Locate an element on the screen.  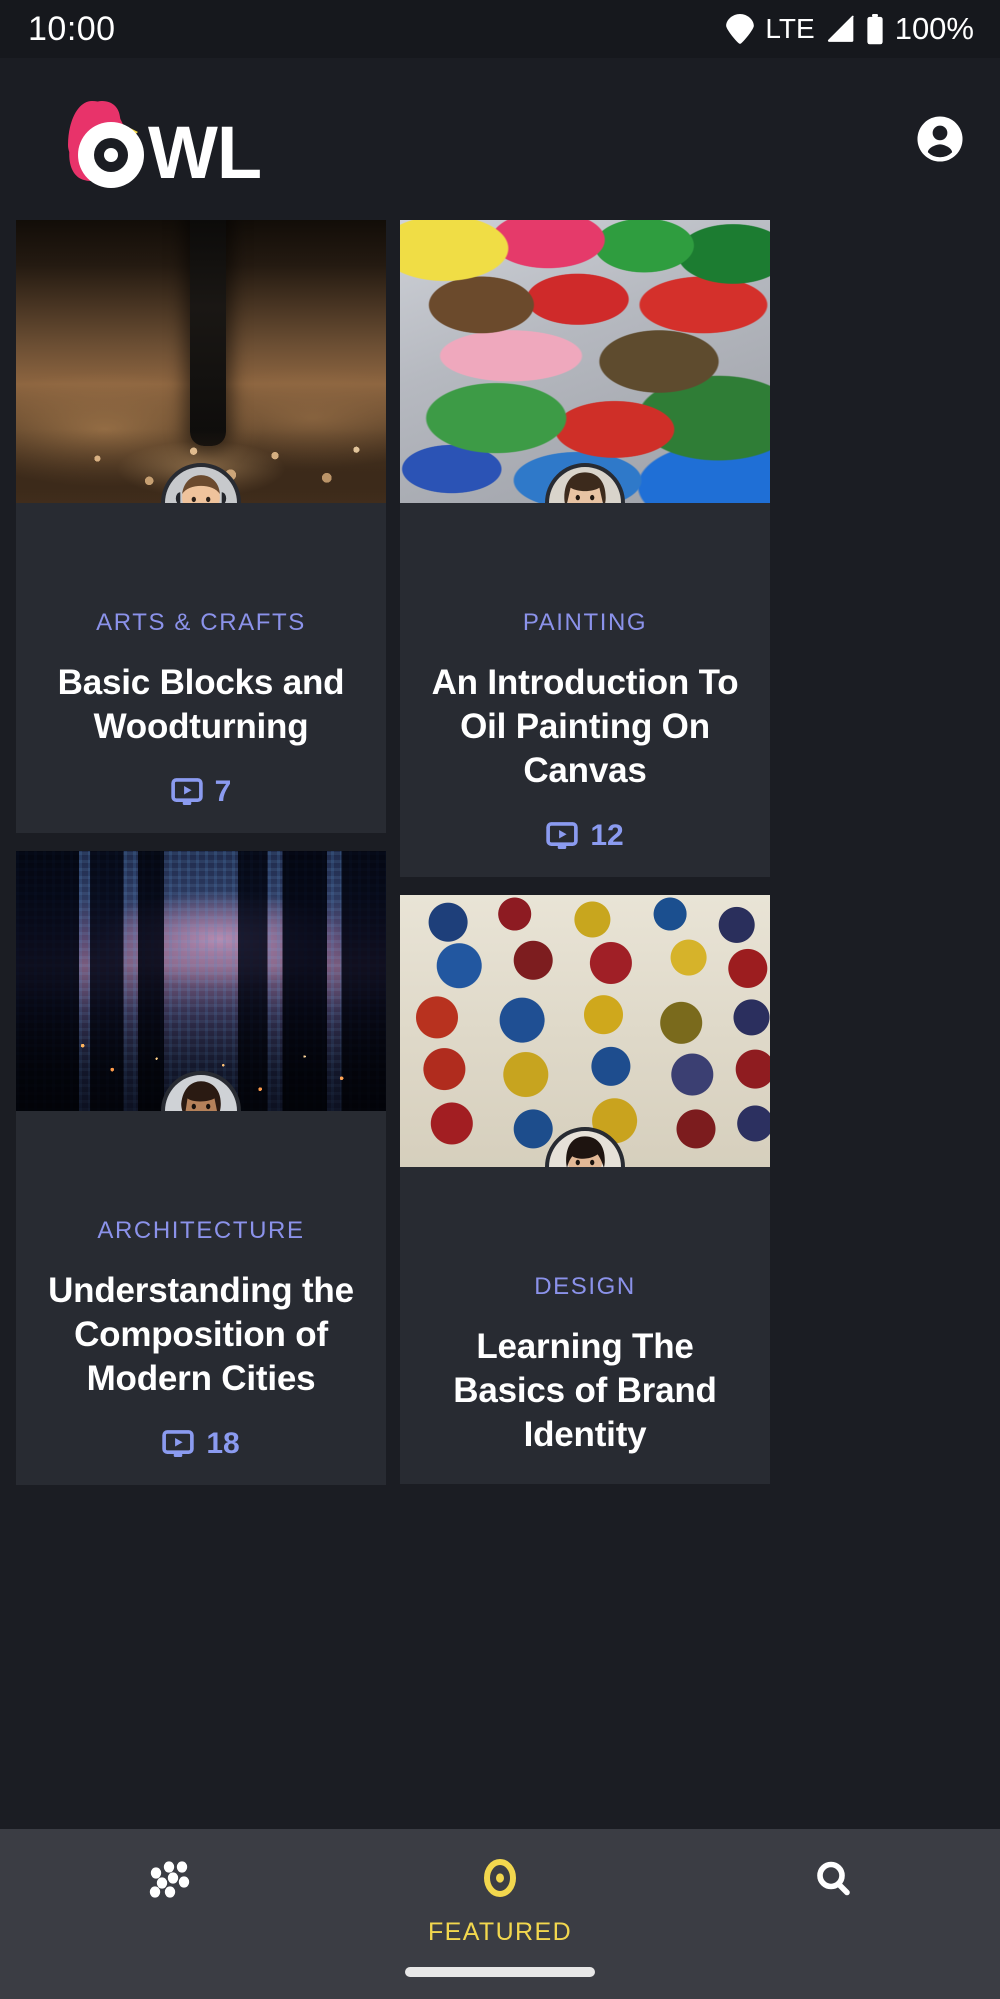
account-button is located at coordinates (940, 139).